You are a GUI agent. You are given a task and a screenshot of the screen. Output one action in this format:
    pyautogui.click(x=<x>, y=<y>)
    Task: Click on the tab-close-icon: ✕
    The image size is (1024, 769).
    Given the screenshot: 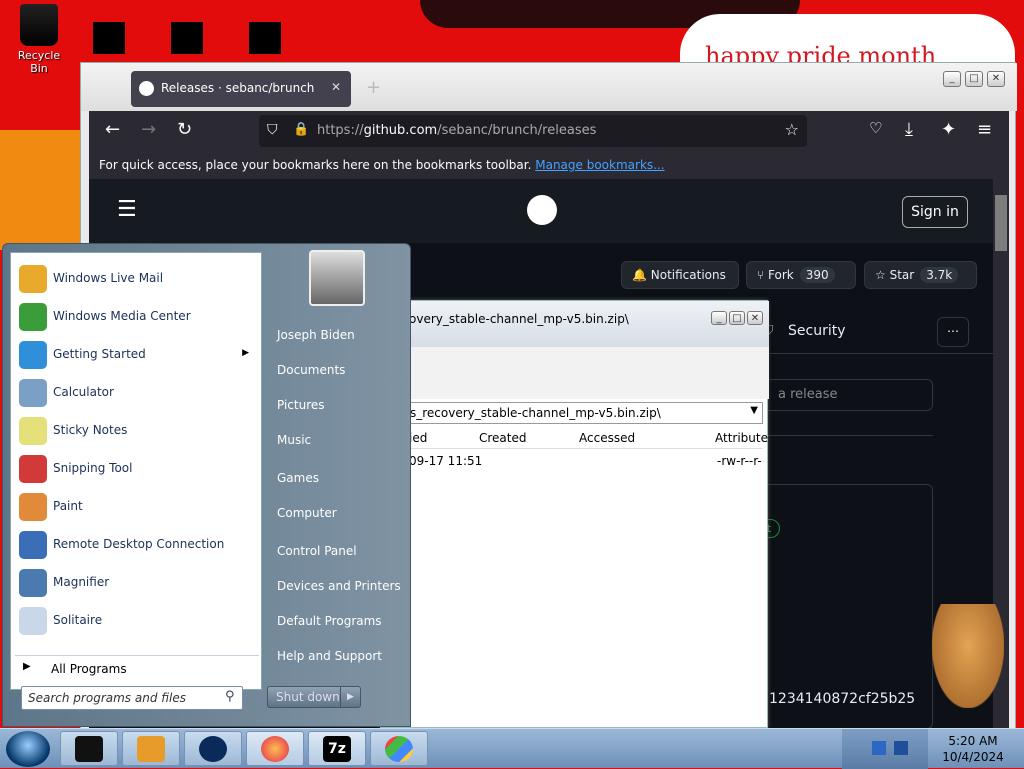 What is the action you would take?
    pyautogui.click(x=336, y=87)
    